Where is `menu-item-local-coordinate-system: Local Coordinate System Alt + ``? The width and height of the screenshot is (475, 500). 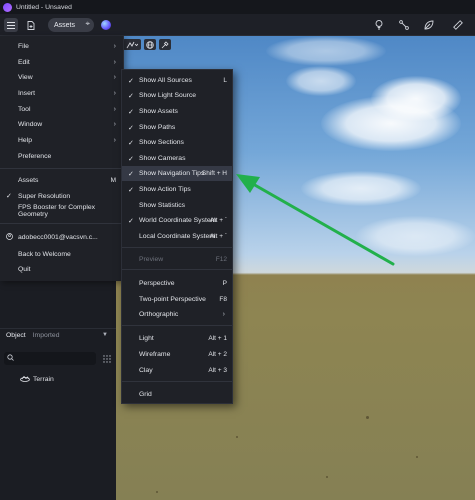 menu-item-local-coordinate-system: Local Coordinate System Alt + ` is located at coordinates (177, 236).